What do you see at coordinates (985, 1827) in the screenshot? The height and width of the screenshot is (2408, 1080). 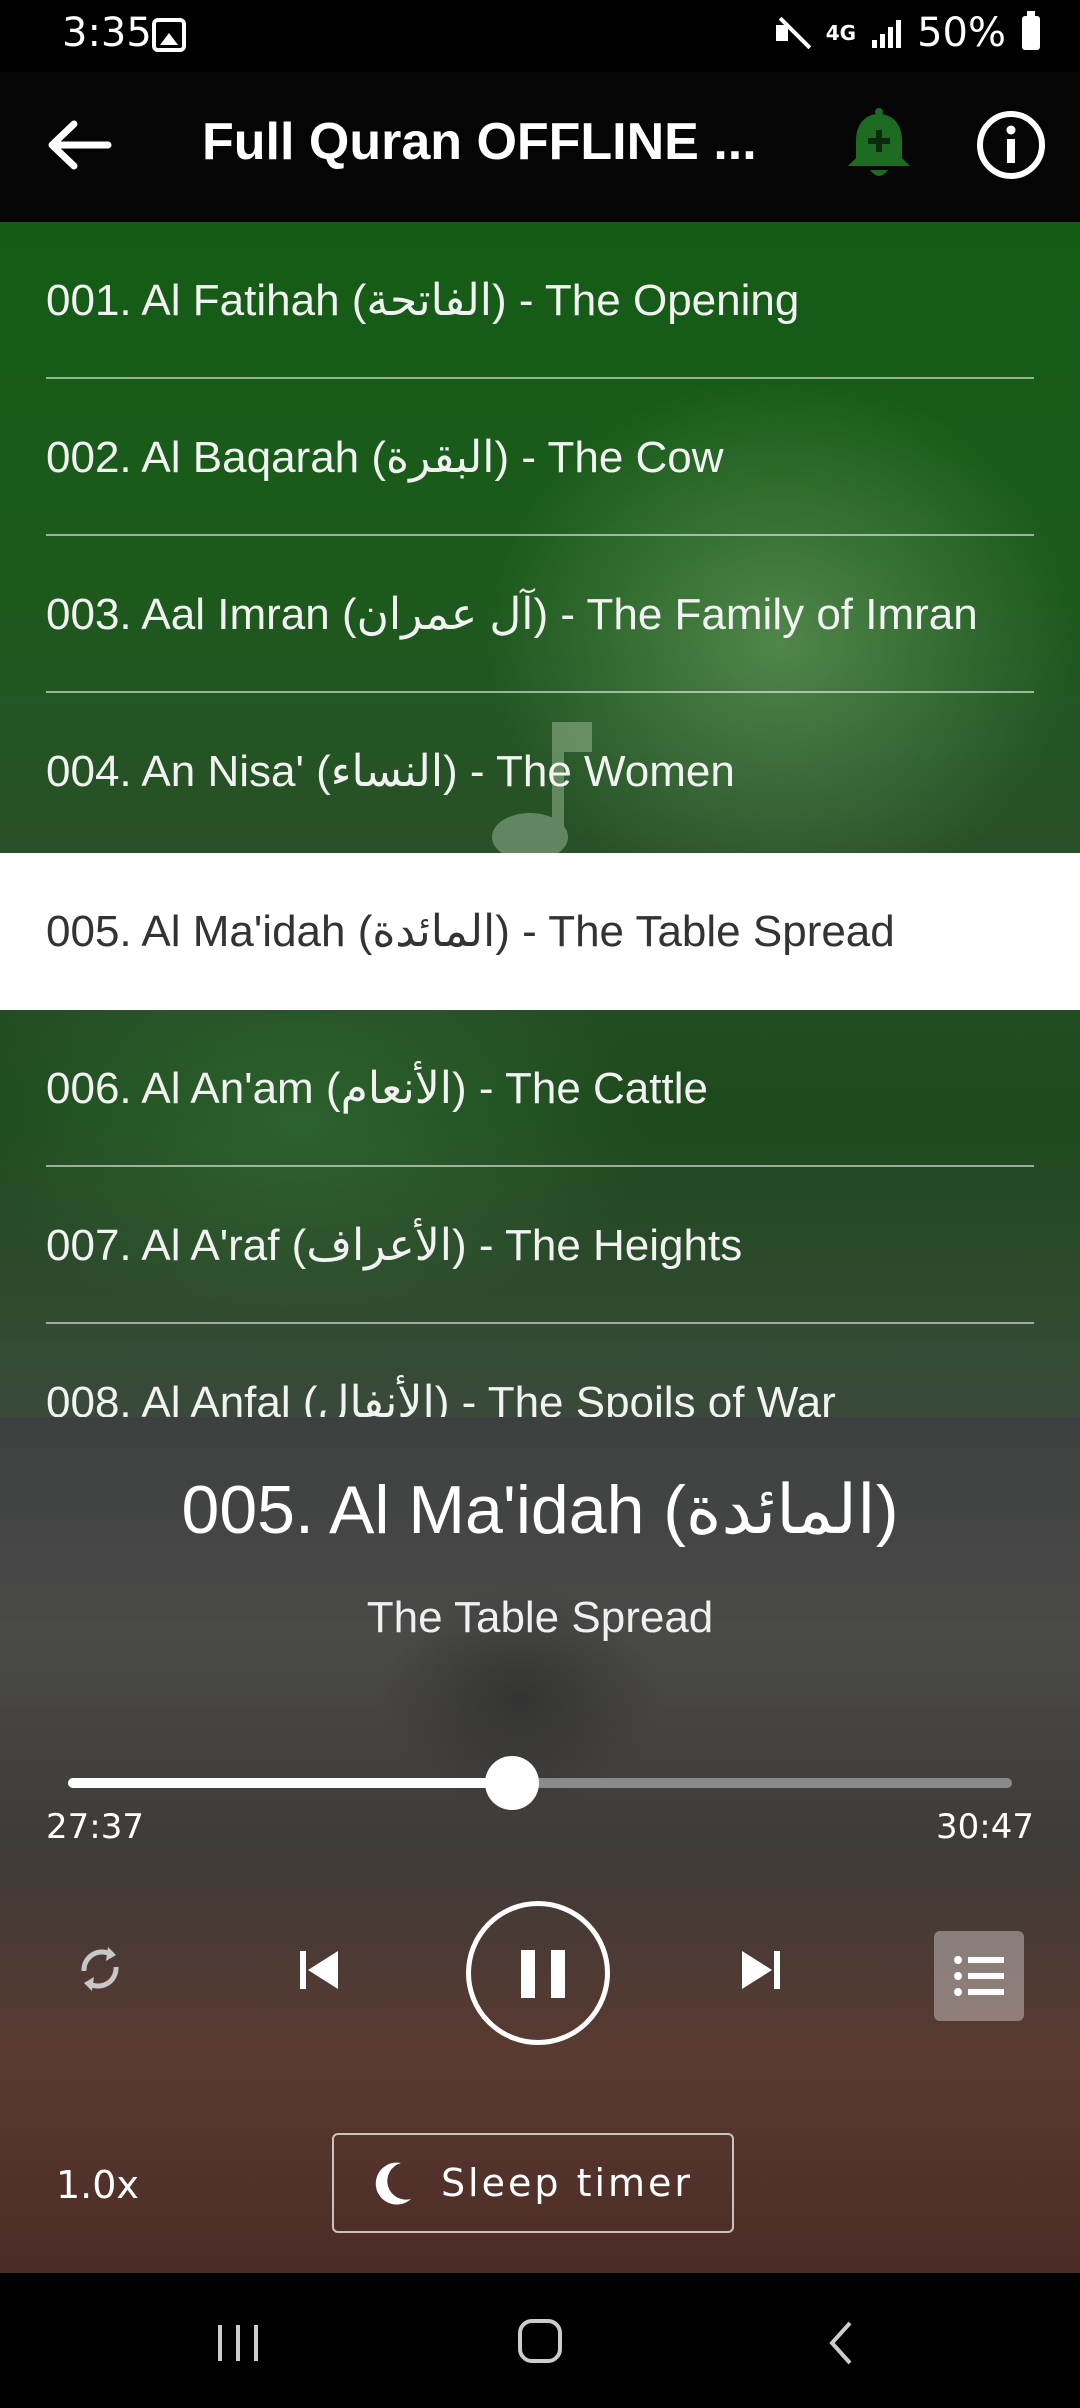 I see `total-time: 30:47` at bounding box center [985, 1827].